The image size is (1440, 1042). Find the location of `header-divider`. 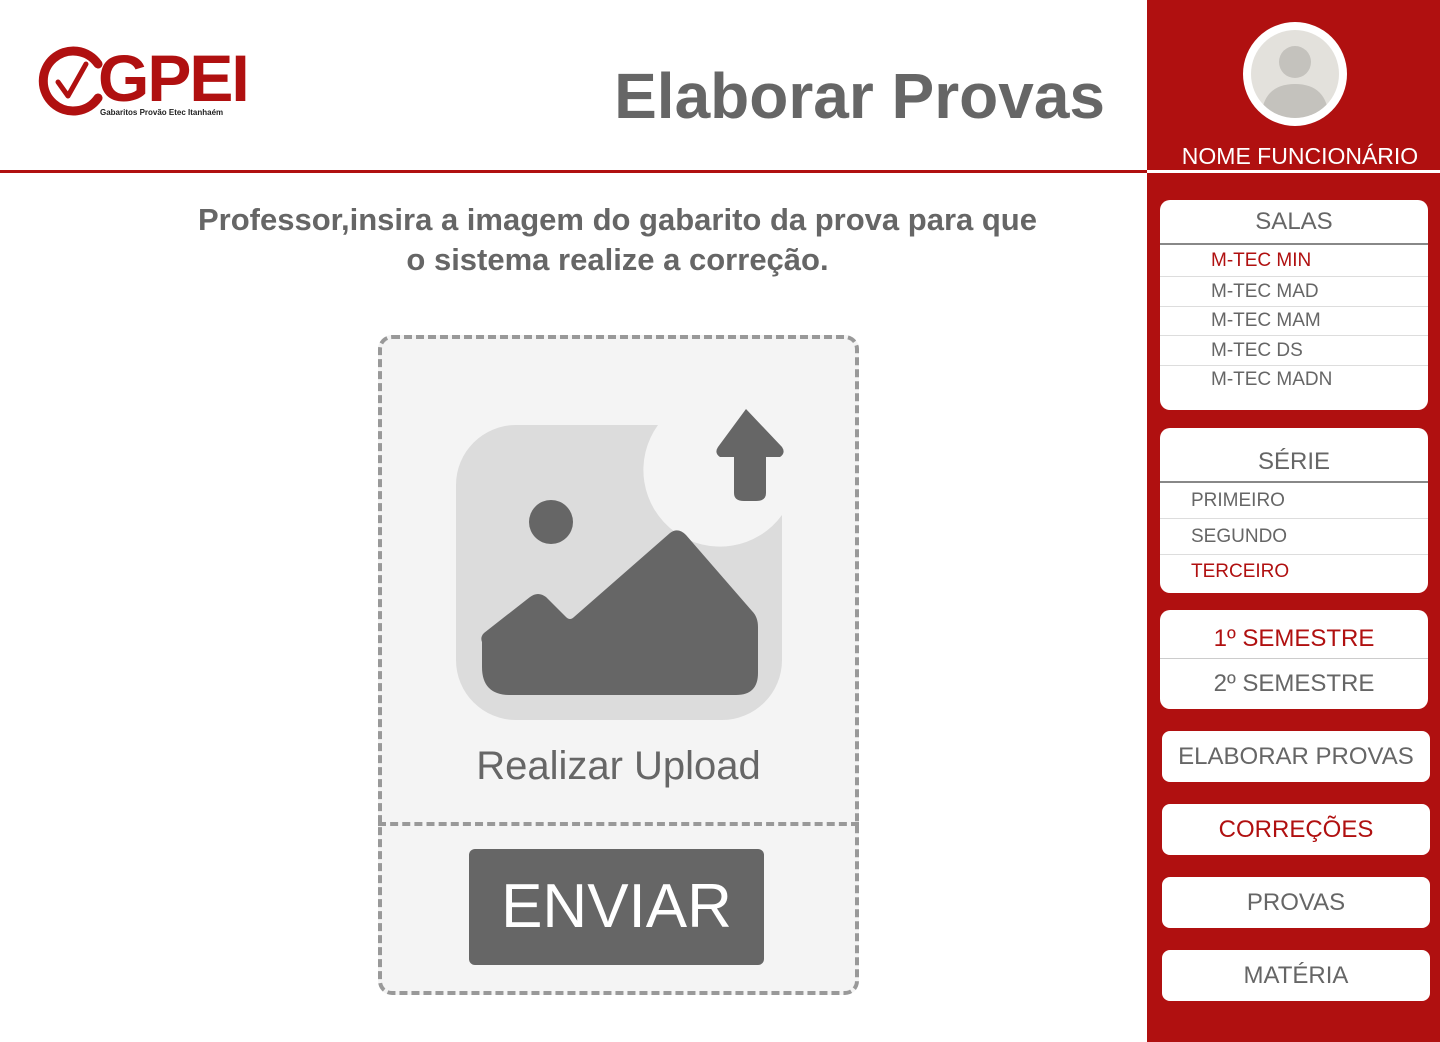

header-divider is located at coordinates (573, 171).